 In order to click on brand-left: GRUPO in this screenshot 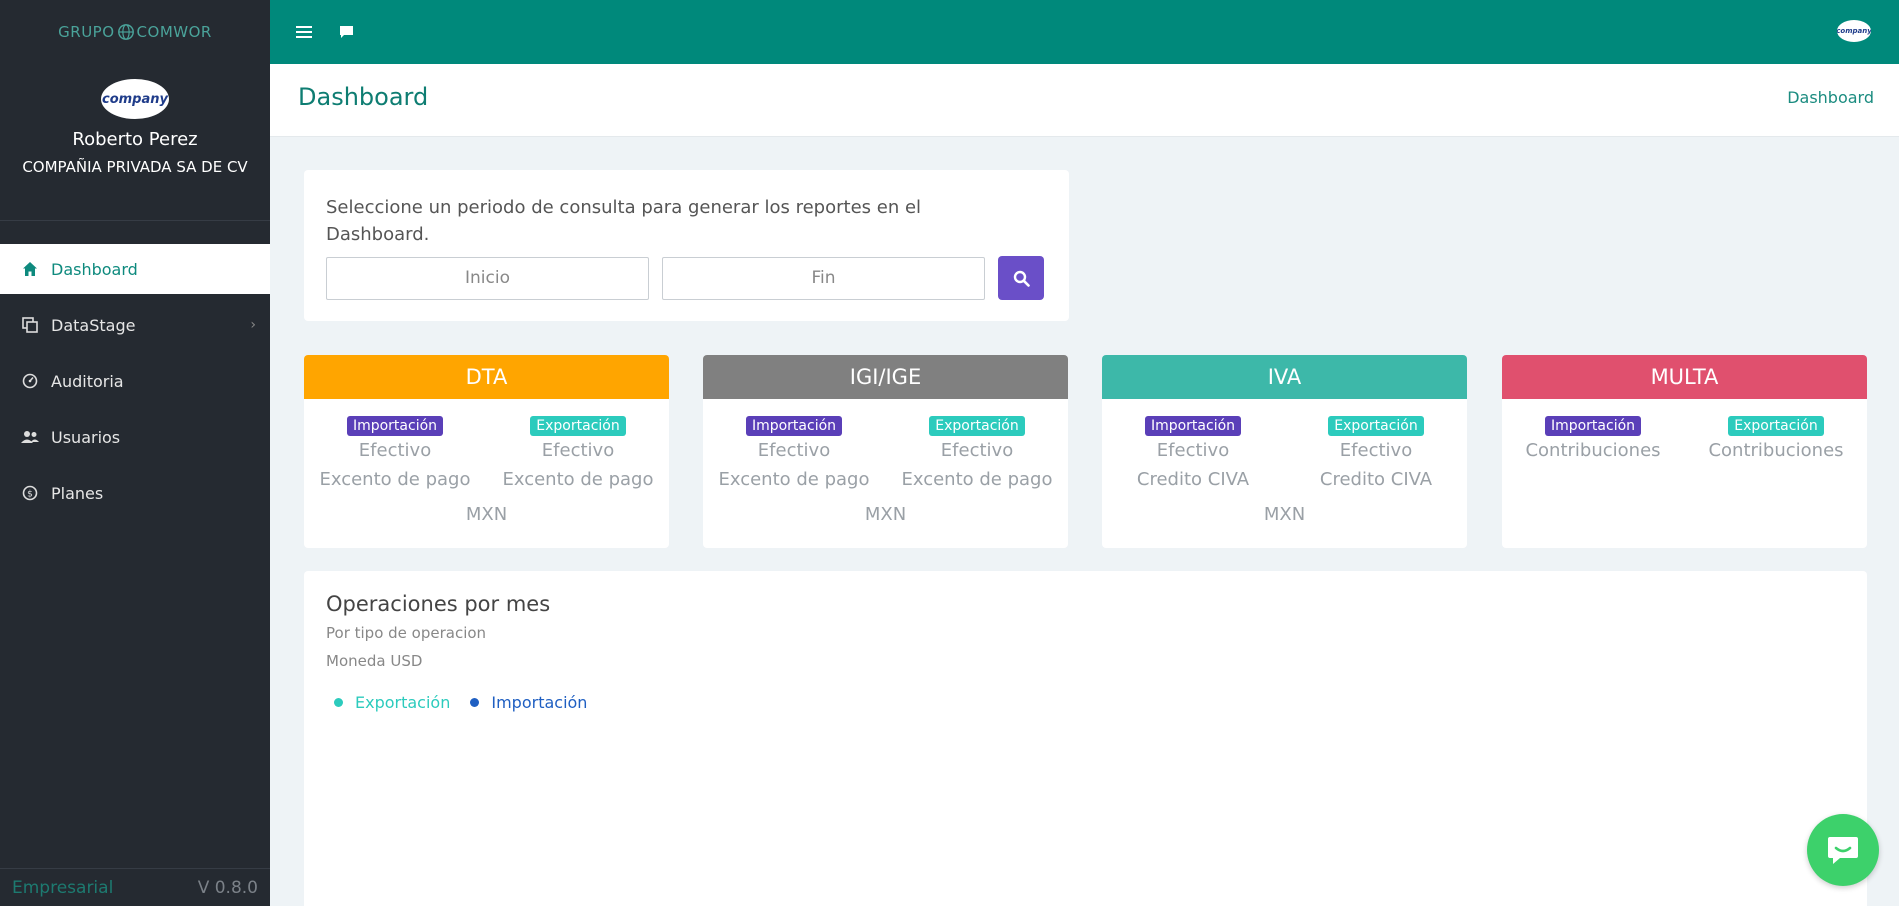, I will do `click(86, 31)`.